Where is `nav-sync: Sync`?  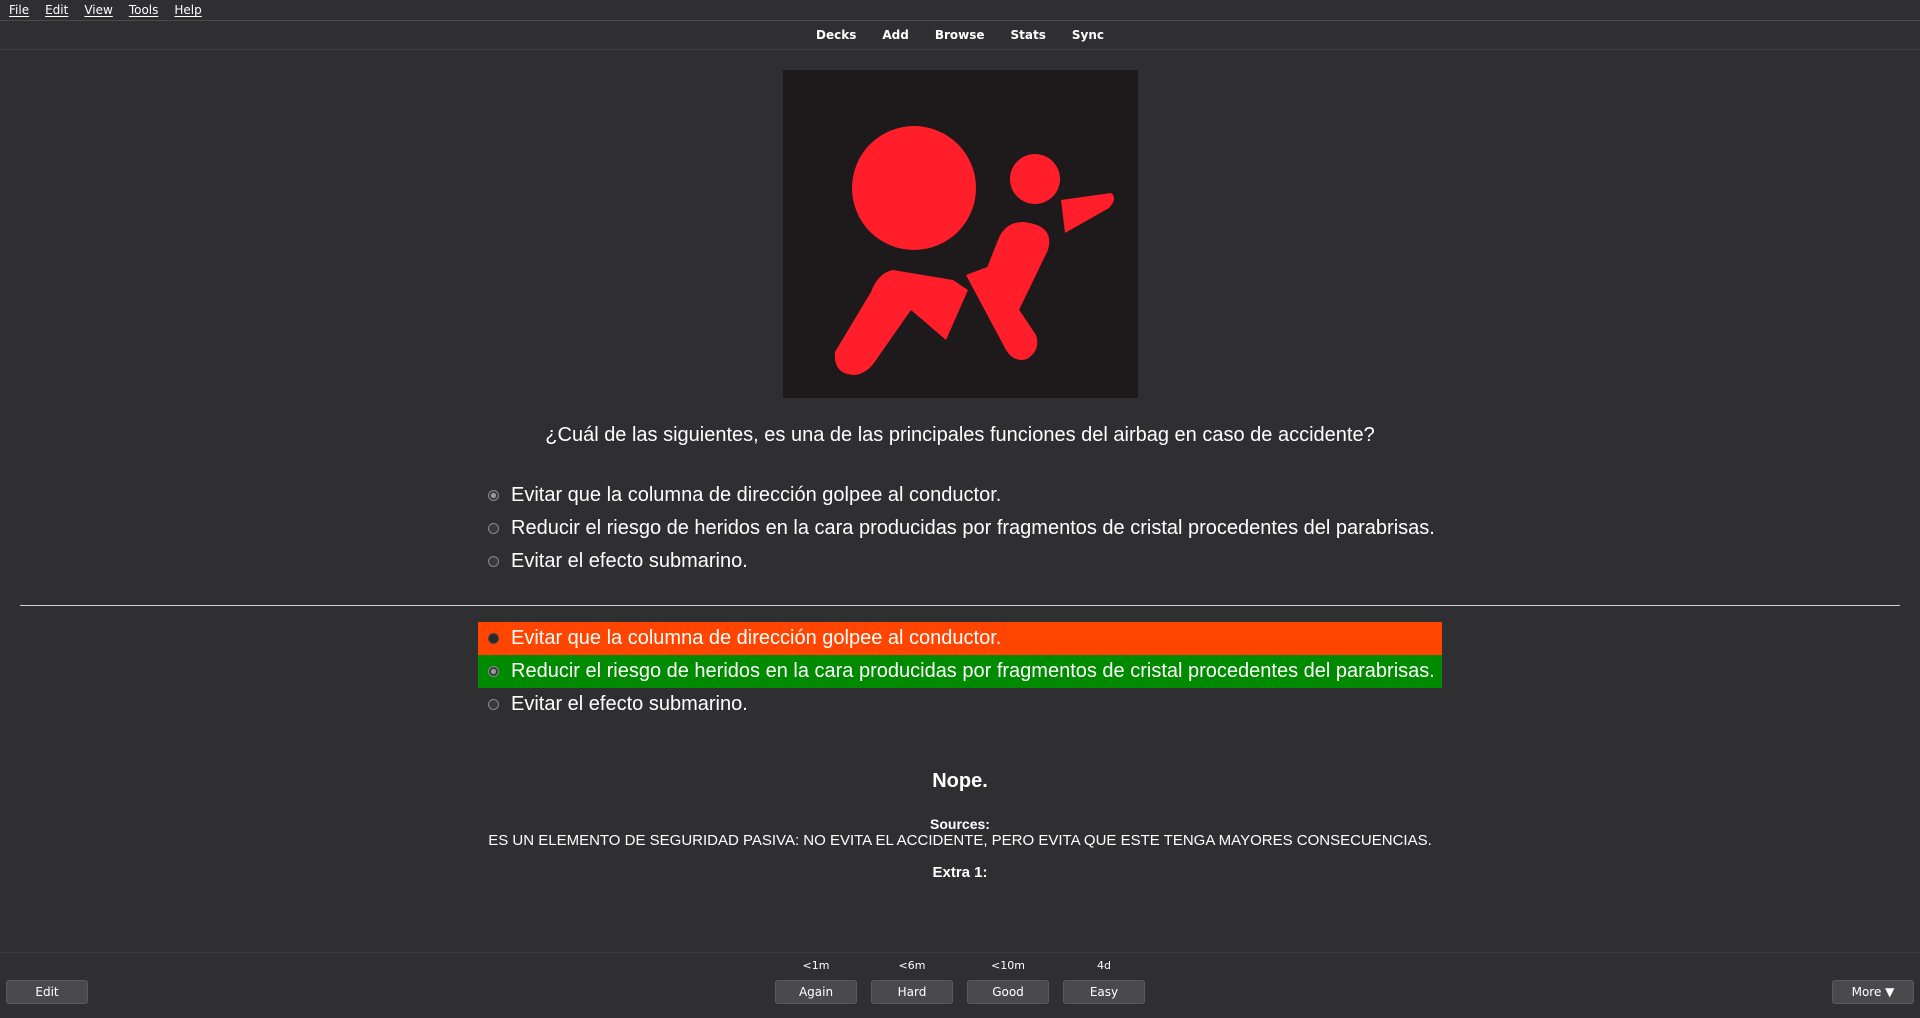
nav-sync: Sync is located at coordinates (1088, 35).